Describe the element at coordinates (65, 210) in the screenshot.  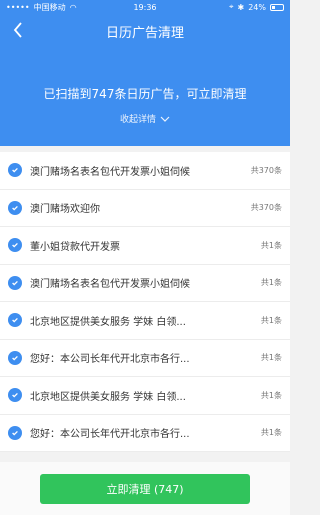
I see `item-text: 澳门赌场欢迎你` at that location.